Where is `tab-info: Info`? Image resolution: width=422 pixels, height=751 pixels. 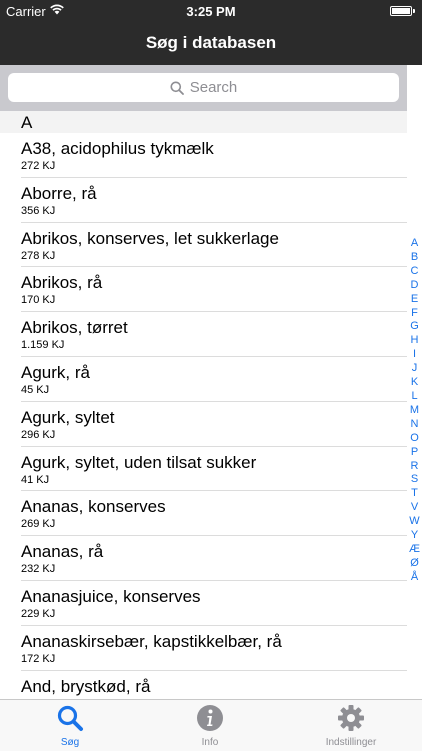 tab-info: Info is located at coordinates (210, 726).